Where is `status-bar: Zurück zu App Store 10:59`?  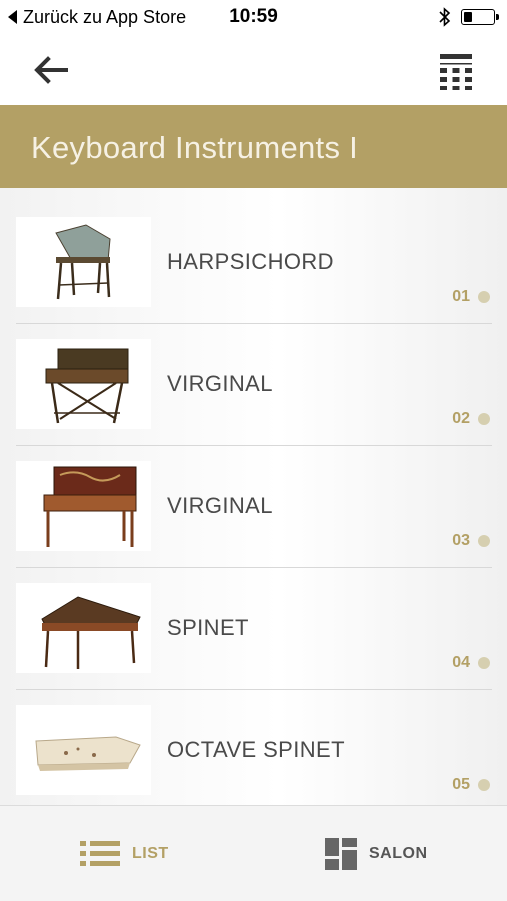
status-bar: Zurück zu App Store 10:59 is located at coordinates (253, 18).